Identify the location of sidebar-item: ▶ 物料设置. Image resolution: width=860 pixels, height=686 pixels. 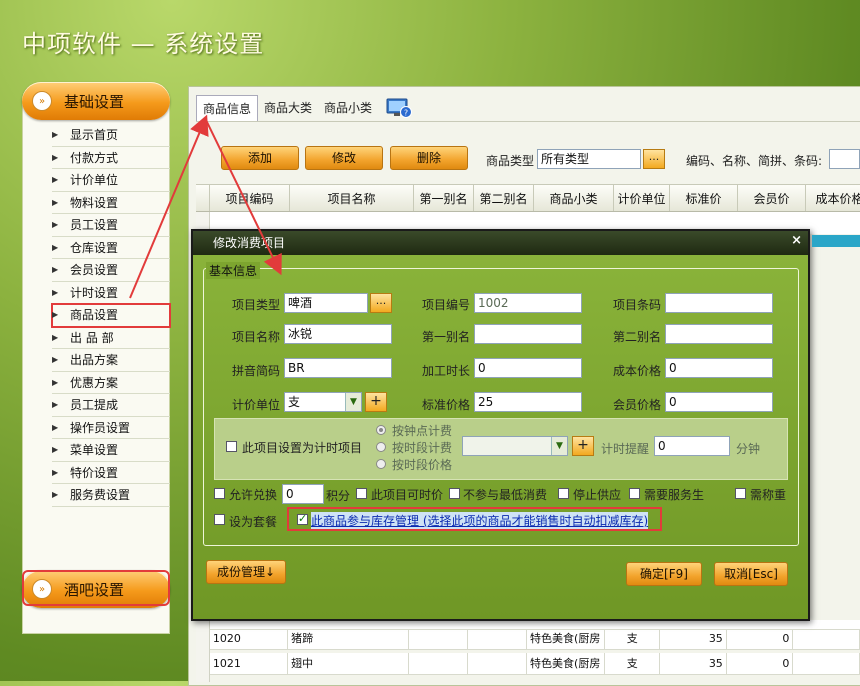
(111, 203).